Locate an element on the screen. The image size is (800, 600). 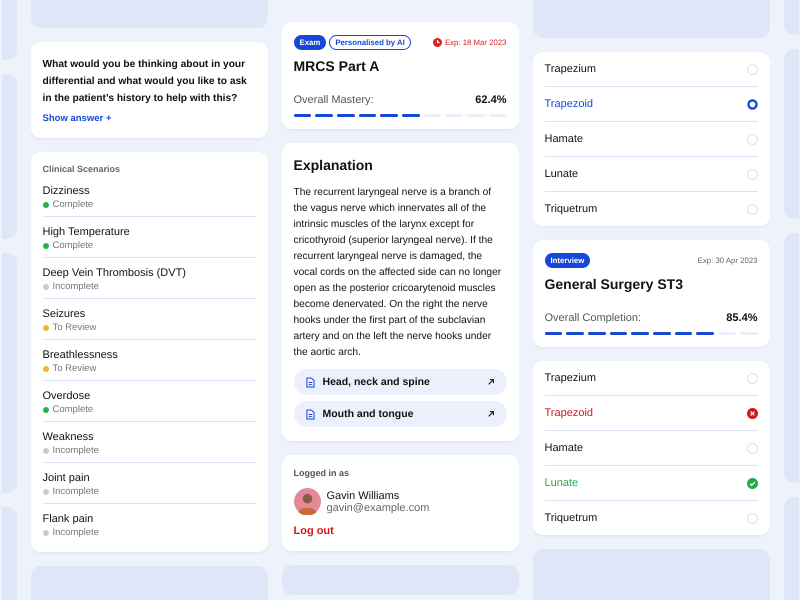
cross-icon is located at coordinates (752, 413).